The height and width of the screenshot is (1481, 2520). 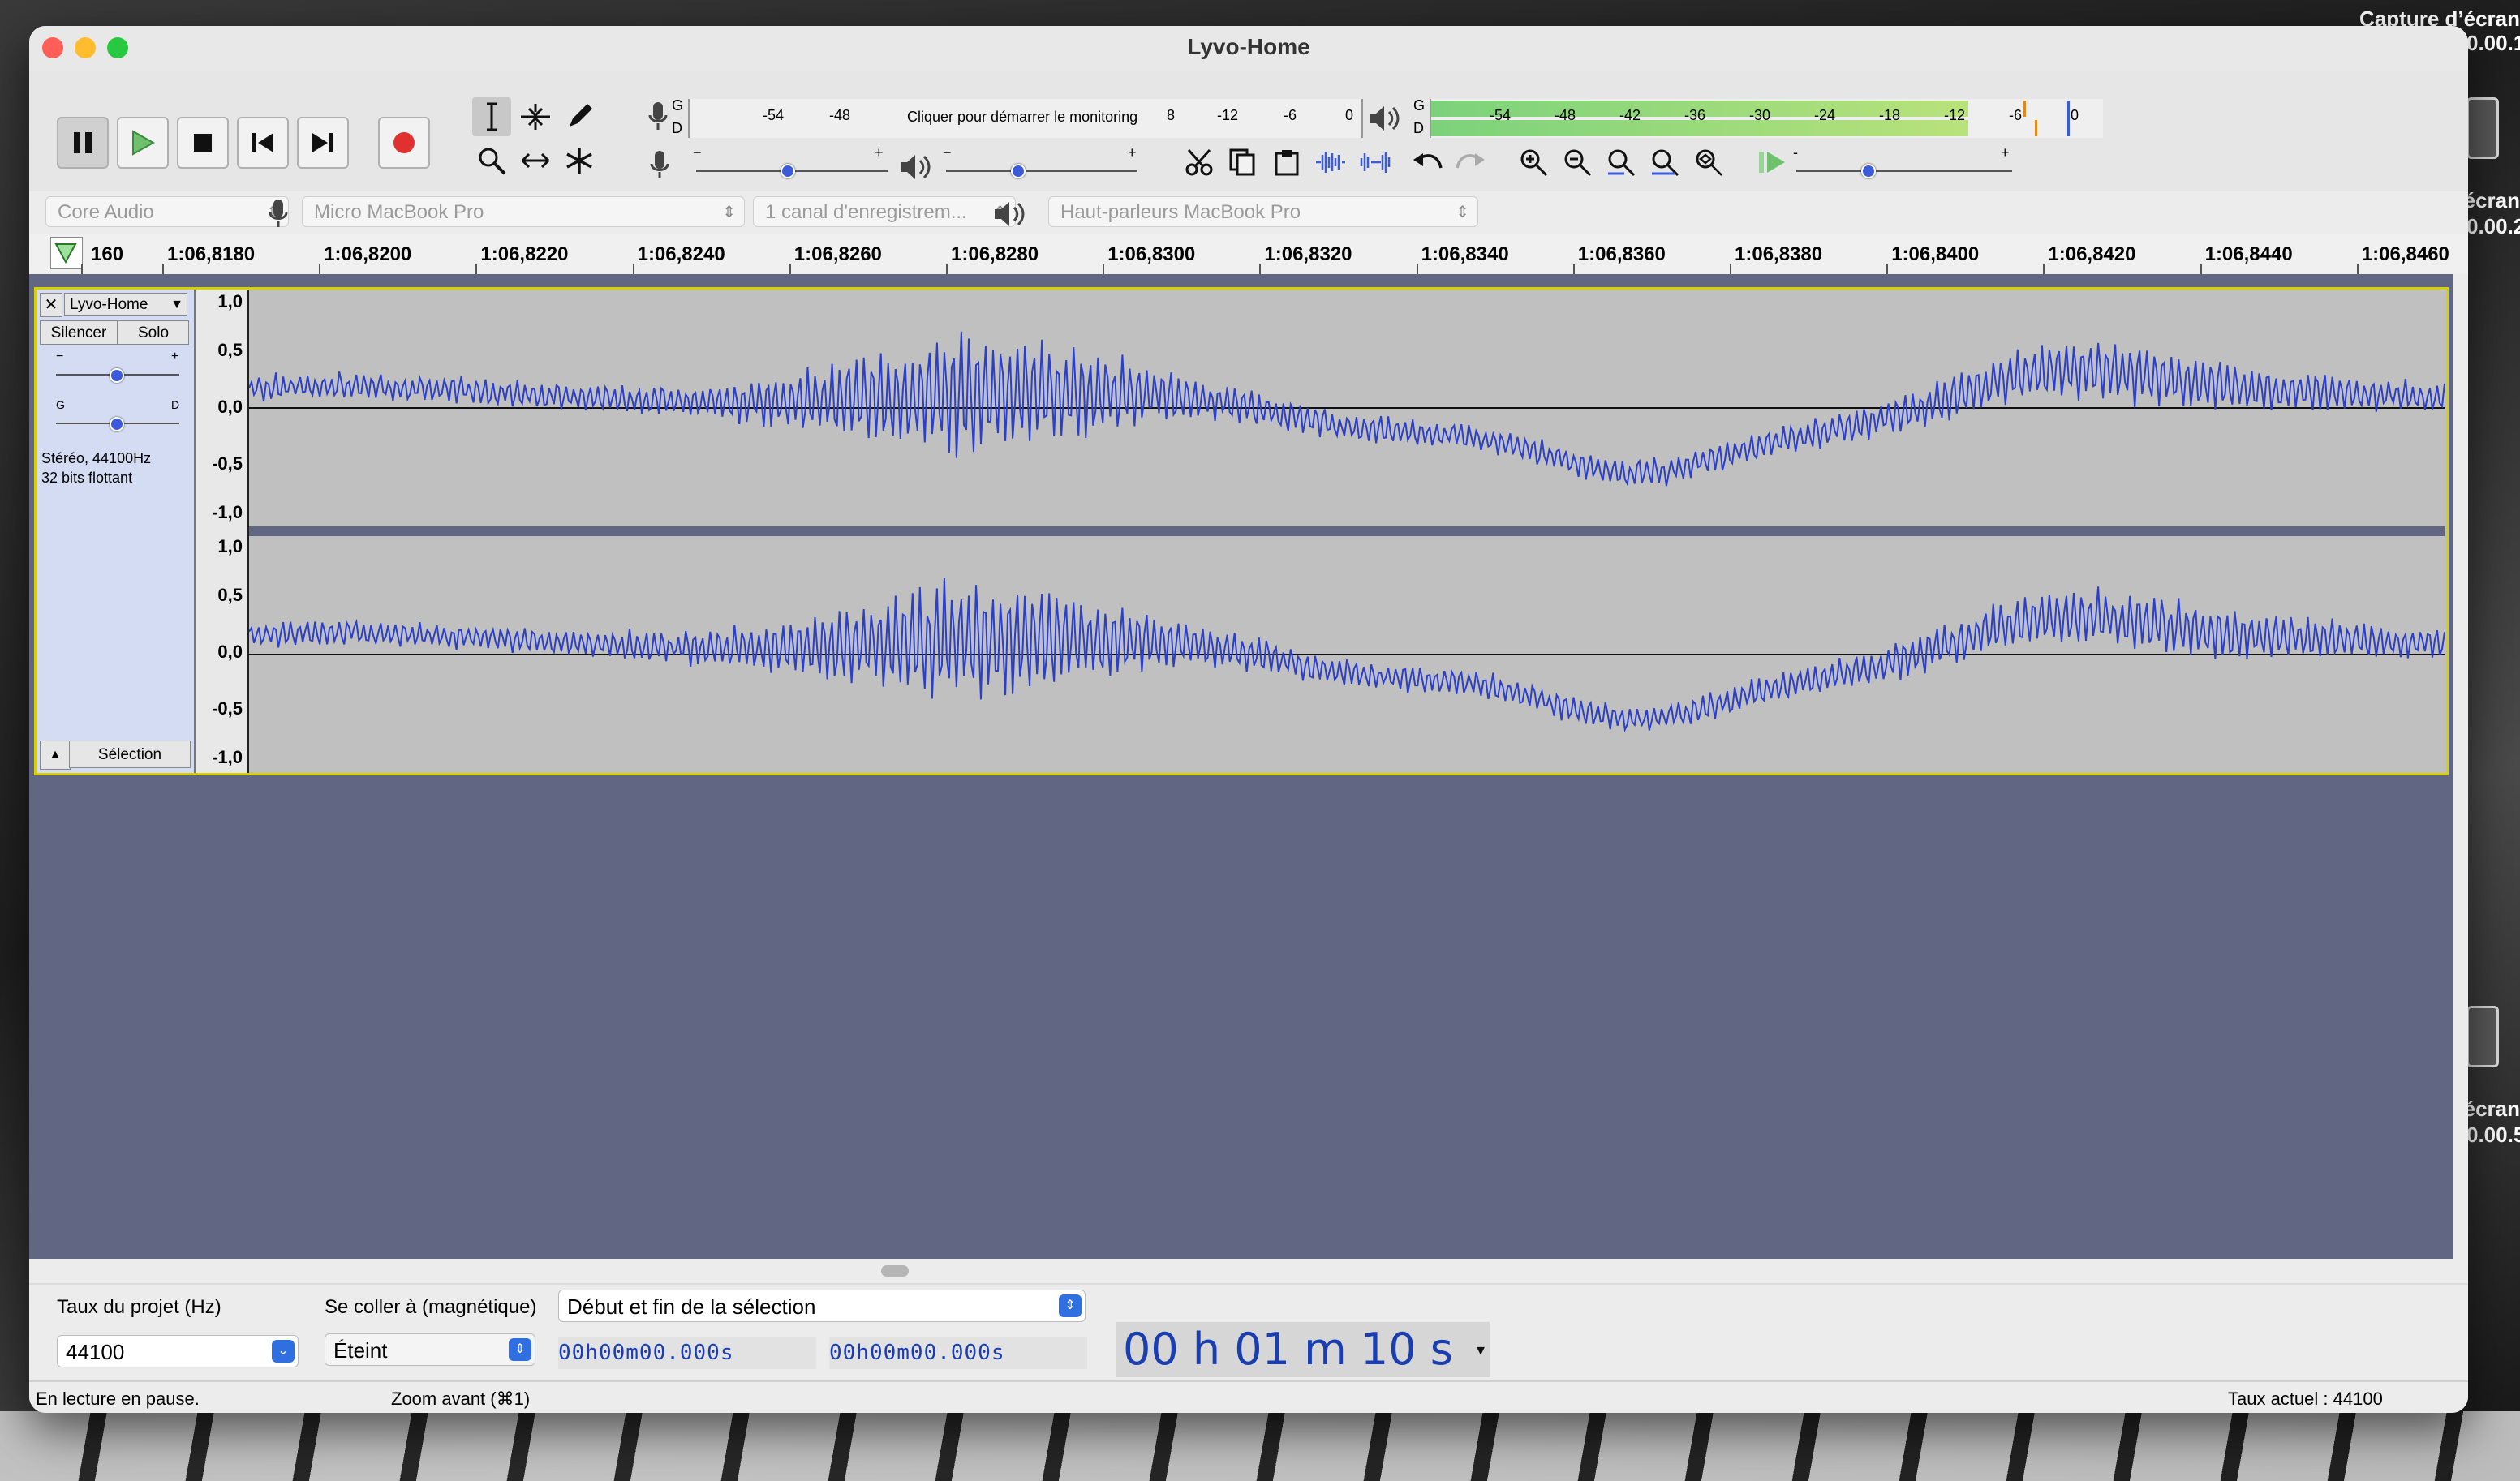 What do you see at coordinates (263, 143) in the screenshot?
I see `skip-to-start-button` at bounding box center [263, 143].